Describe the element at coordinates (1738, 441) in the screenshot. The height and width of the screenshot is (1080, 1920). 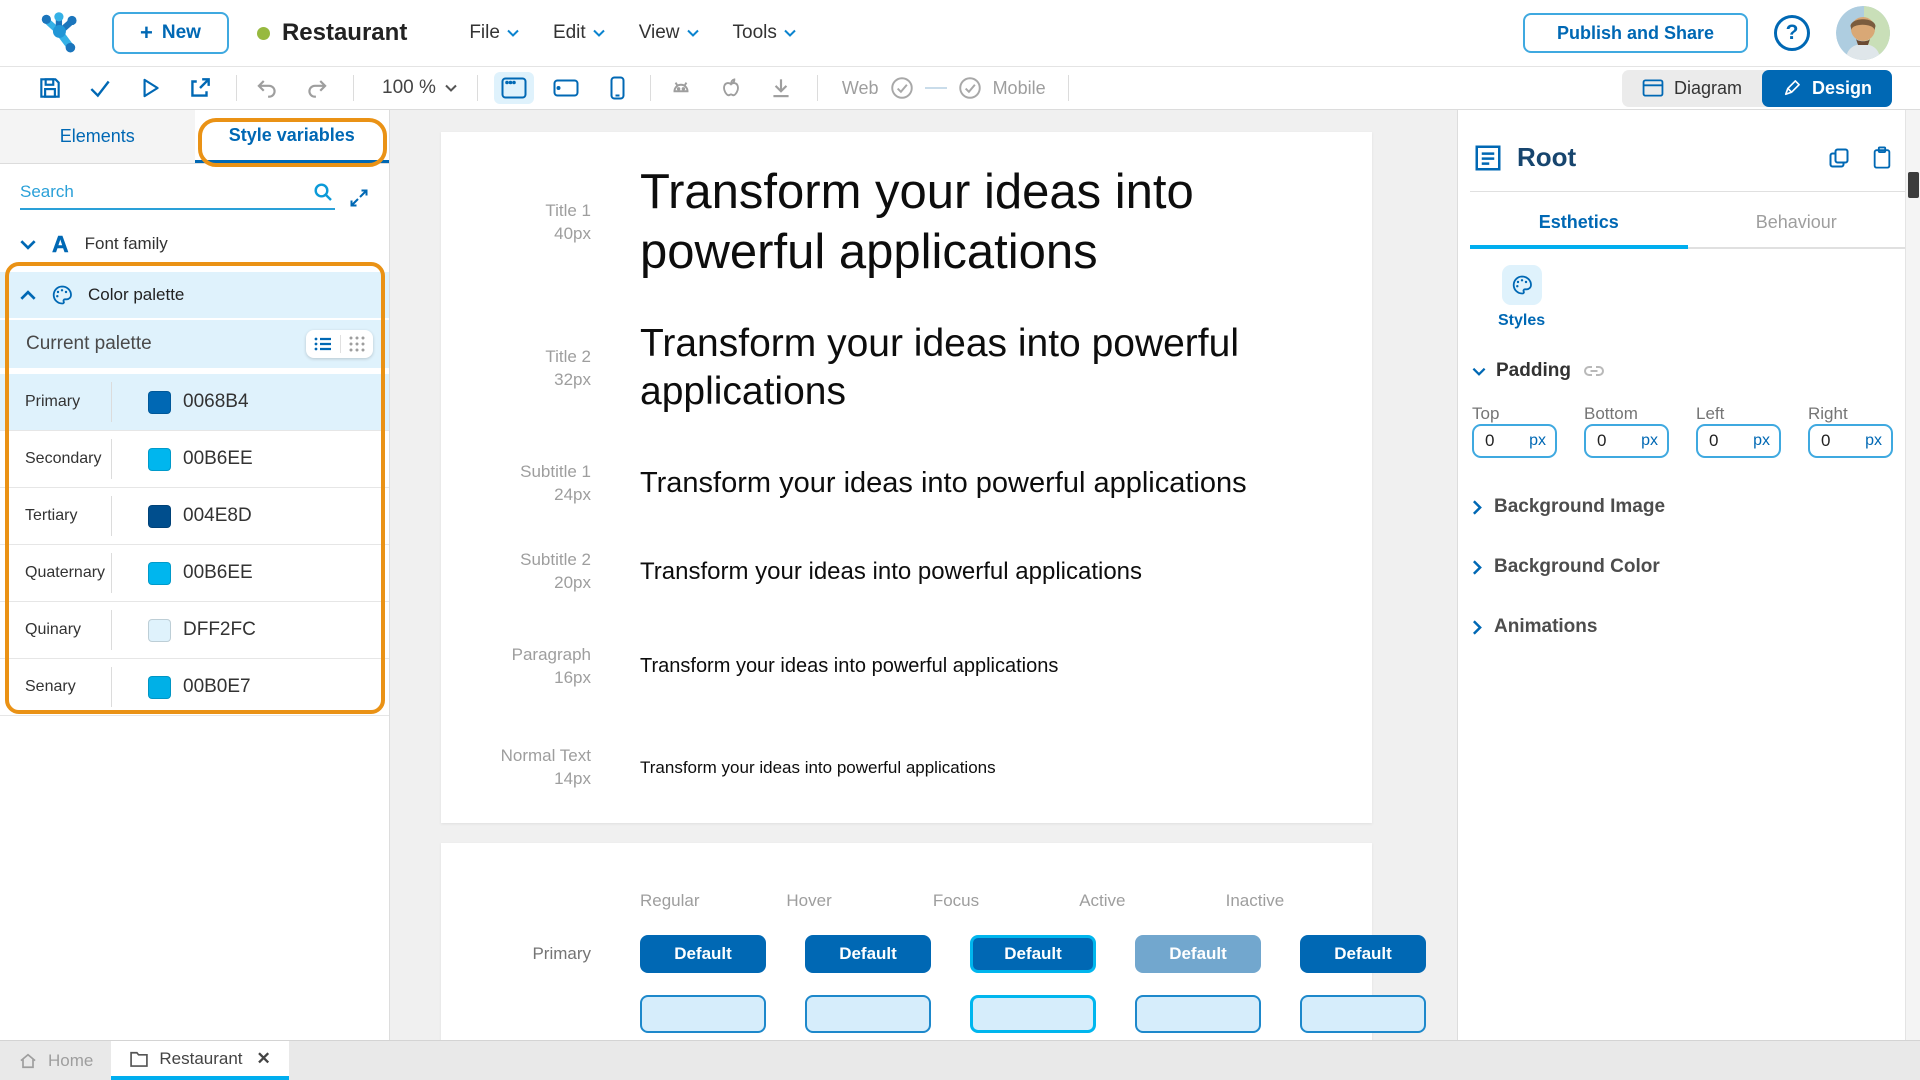
I see `padding-left-input: px` at that location.